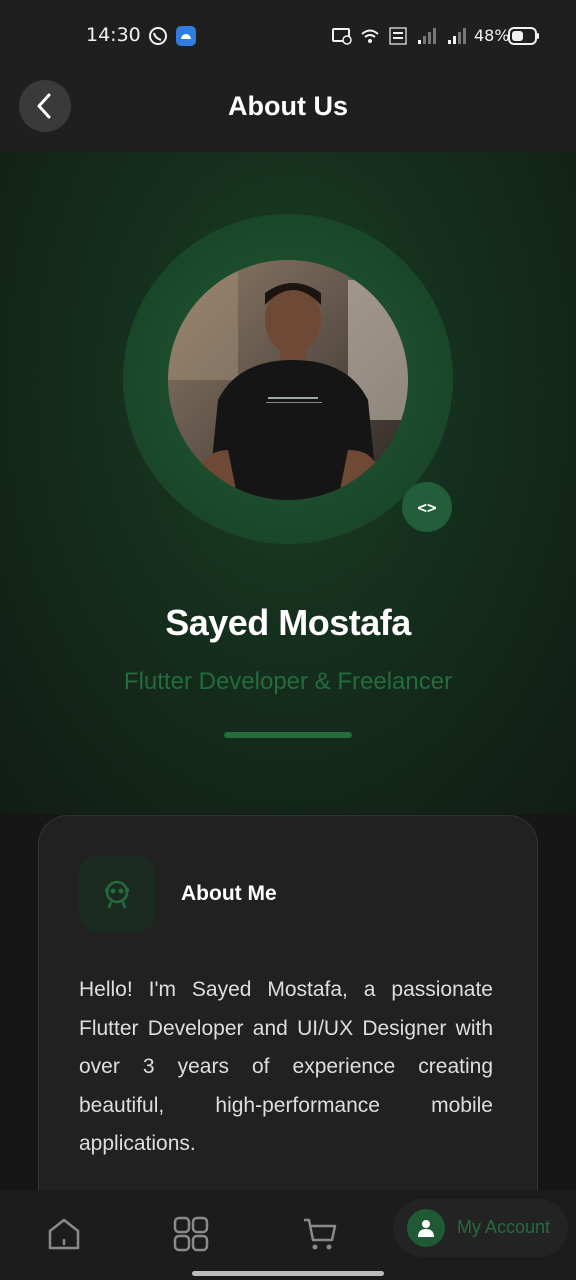 This screenshot has width=576, height=1280. I want to click on code-badge: <>, so click(427, 507).